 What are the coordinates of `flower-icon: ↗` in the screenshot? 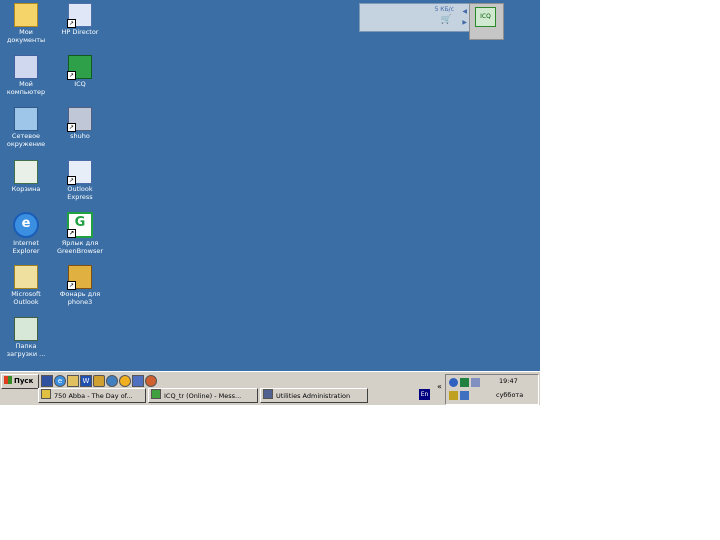 It's located at (79, 67).